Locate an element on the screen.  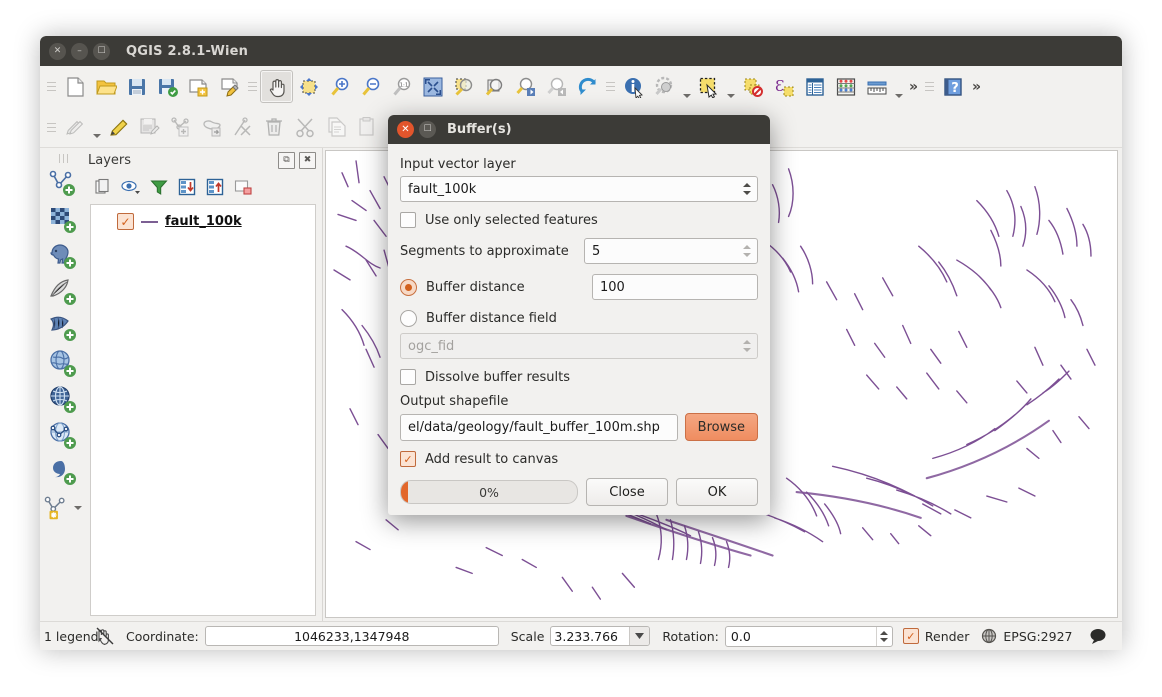
minimize-window-button: – is located at coordinates (79, 51).